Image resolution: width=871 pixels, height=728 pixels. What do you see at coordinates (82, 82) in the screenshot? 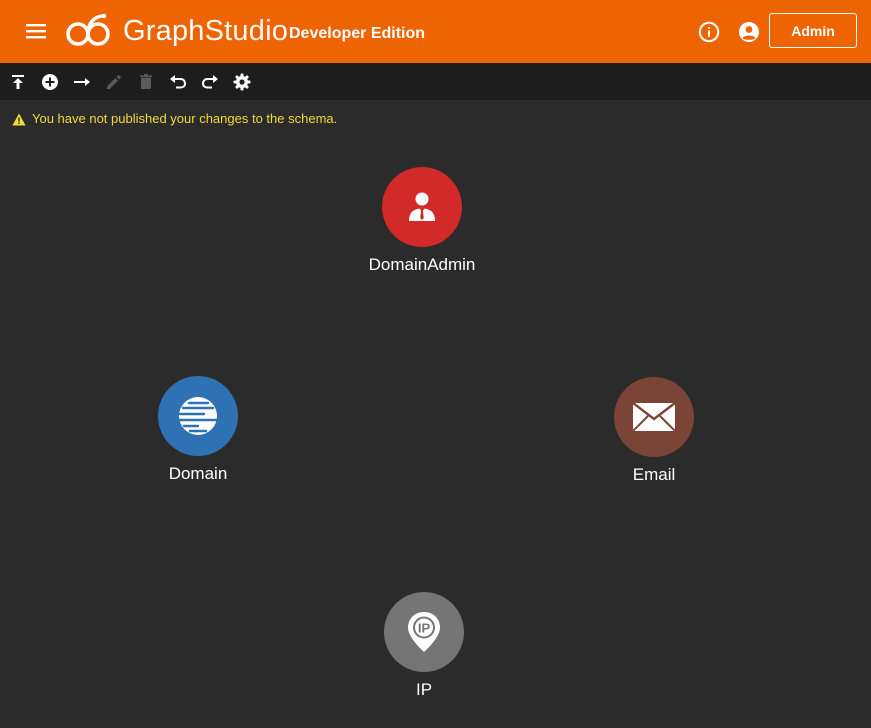
I see `add-edge-icon` at bounding box center [82, 82].